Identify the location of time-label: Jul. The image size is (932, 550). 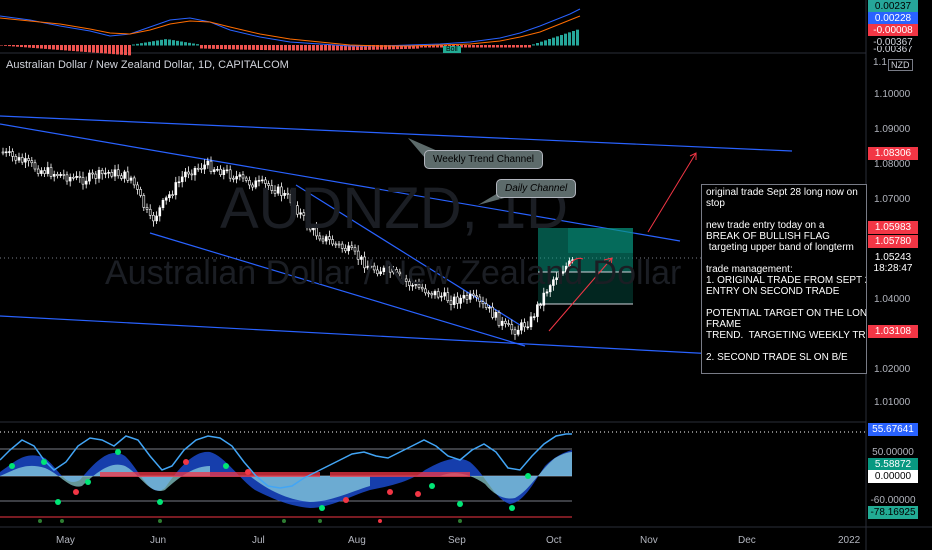
(258, 540).